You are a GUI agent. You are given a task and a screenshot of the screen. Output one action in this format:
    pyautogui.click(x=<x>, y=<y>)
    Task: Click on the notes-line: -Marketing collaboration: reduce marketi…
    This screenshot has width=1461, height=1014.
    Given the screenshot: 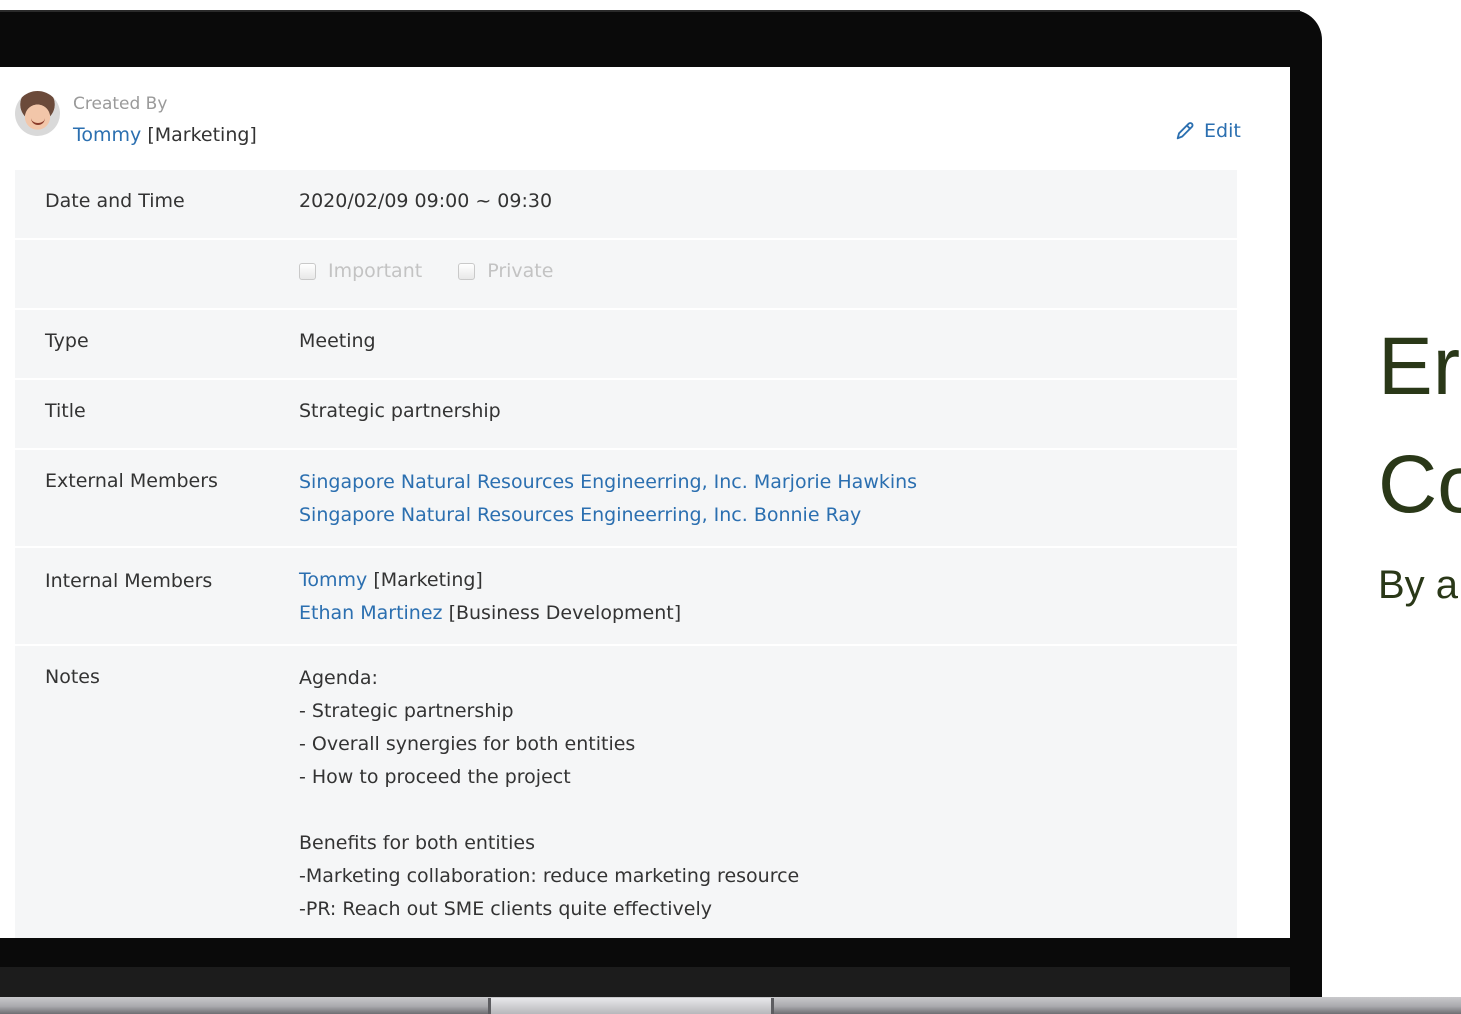 What is the action you would take?
    pyautogui.click(x=549, y=876)
    